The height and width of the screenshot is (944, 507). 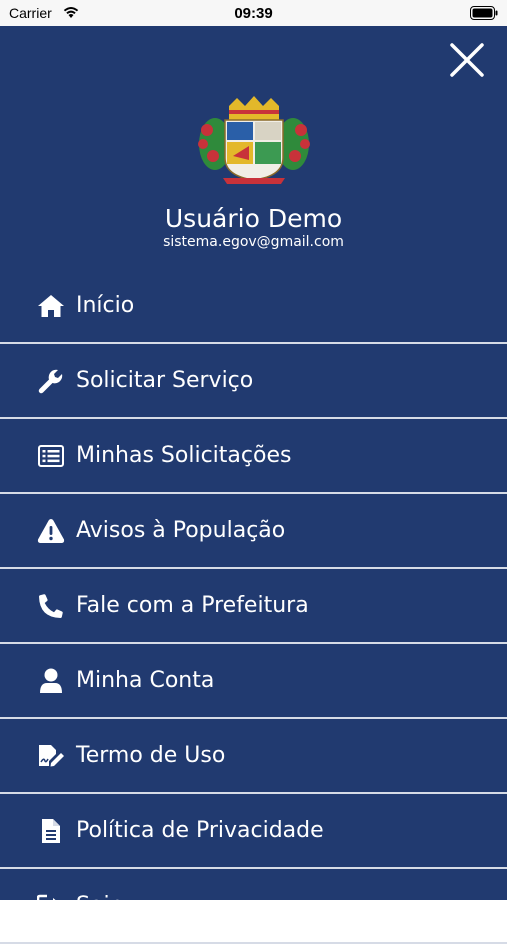 What do you see at coordinates (200, 830) in the screenshot?
I see `menu-item-label: Política de Privacidade` at bounding box center [200, 830].